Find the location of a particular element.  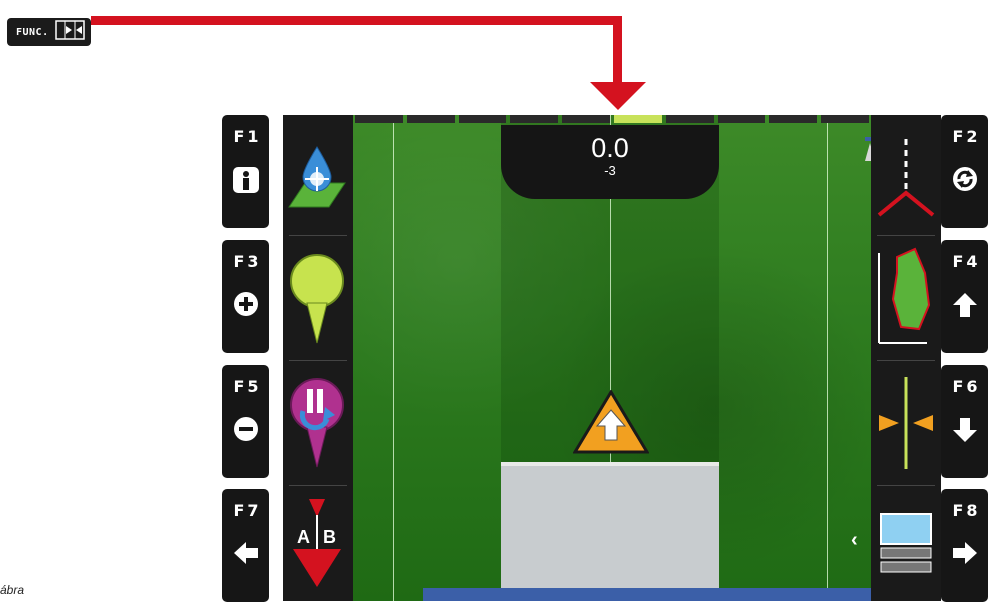

arrow-down-icon is located at coordinates (965, 432).